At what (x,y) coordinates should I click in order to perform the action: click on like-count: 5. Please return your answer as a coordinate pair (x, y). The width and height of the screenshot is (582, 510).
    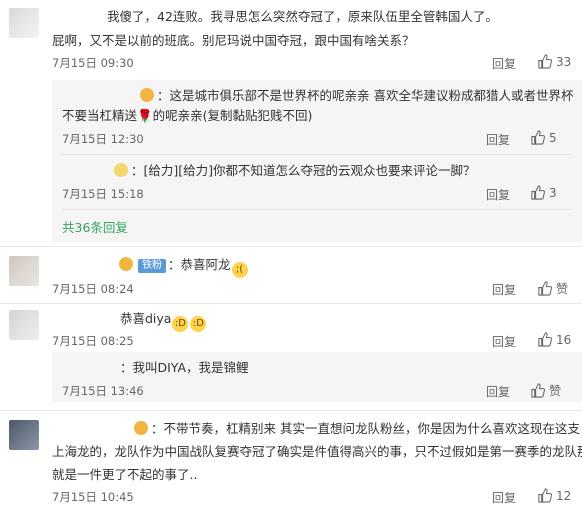
    Looking at the image, I should click on (553, 137).